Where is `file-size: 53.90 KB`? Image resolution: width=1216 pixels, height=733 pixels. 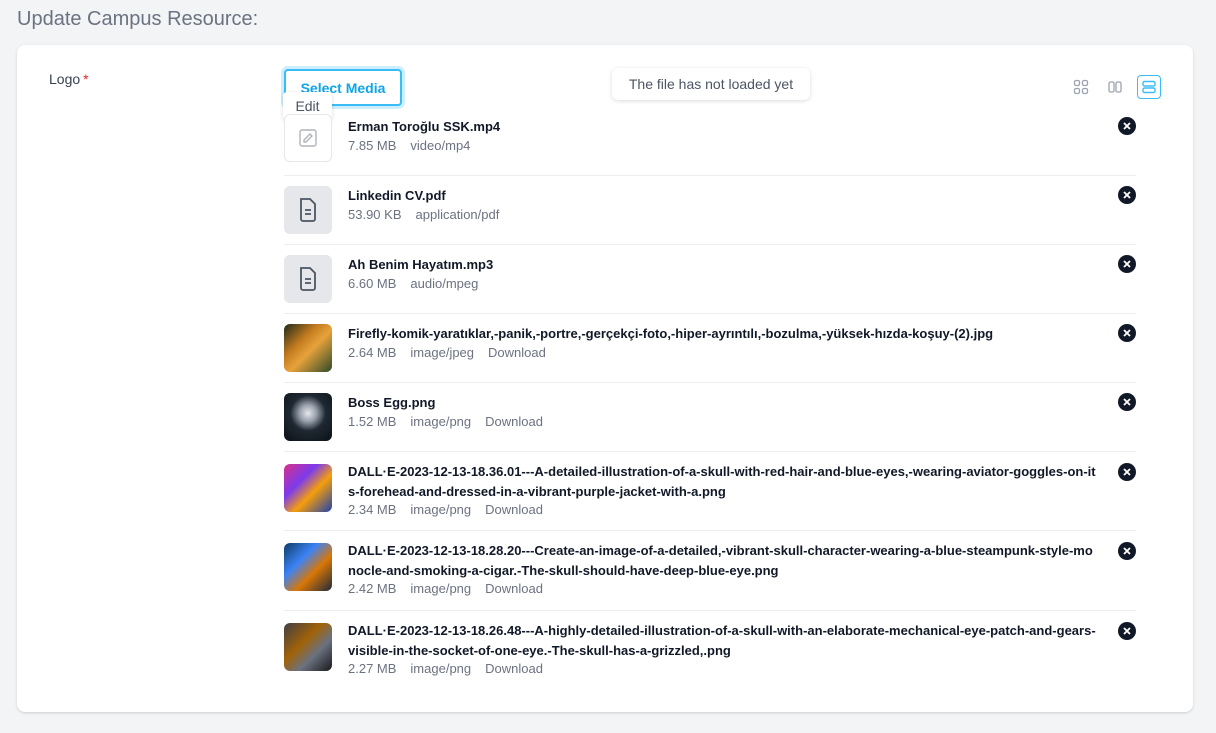 file-size: 53.90 KB is located at coordinates (375, 214).